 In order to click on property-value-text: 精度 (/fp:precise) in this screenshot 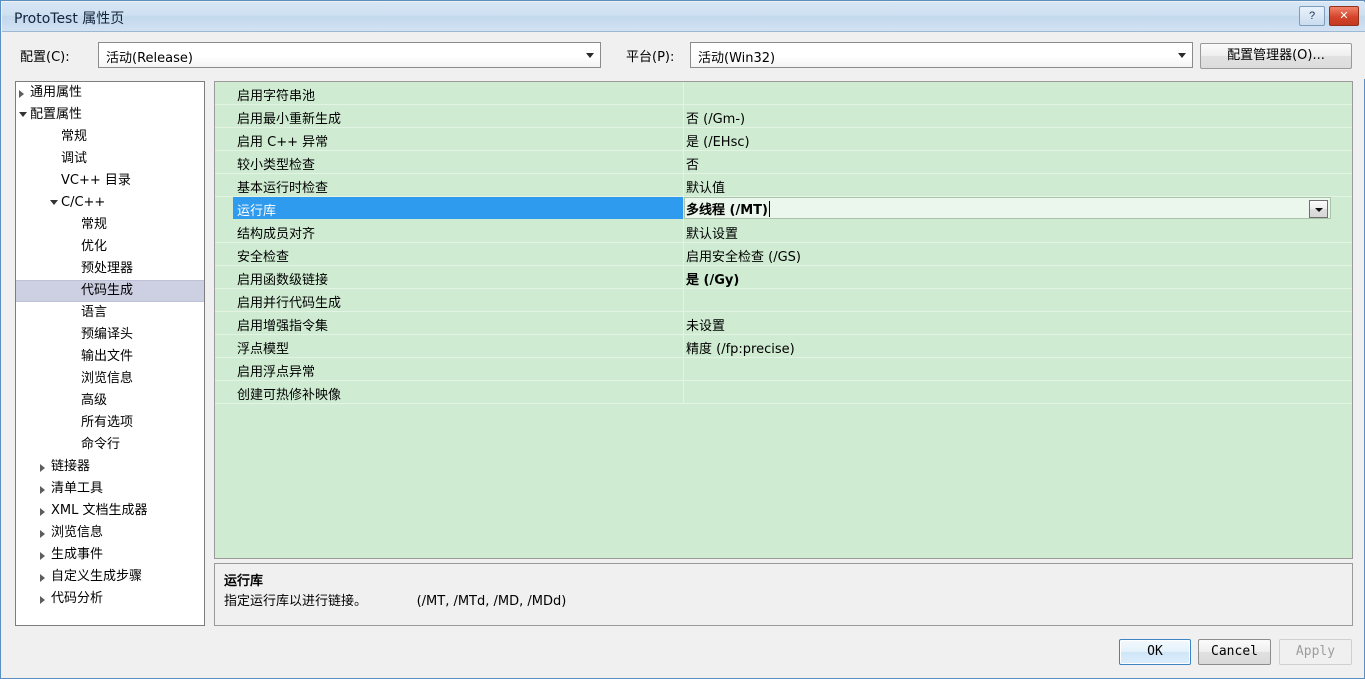, I will do `click(740, 349)`.